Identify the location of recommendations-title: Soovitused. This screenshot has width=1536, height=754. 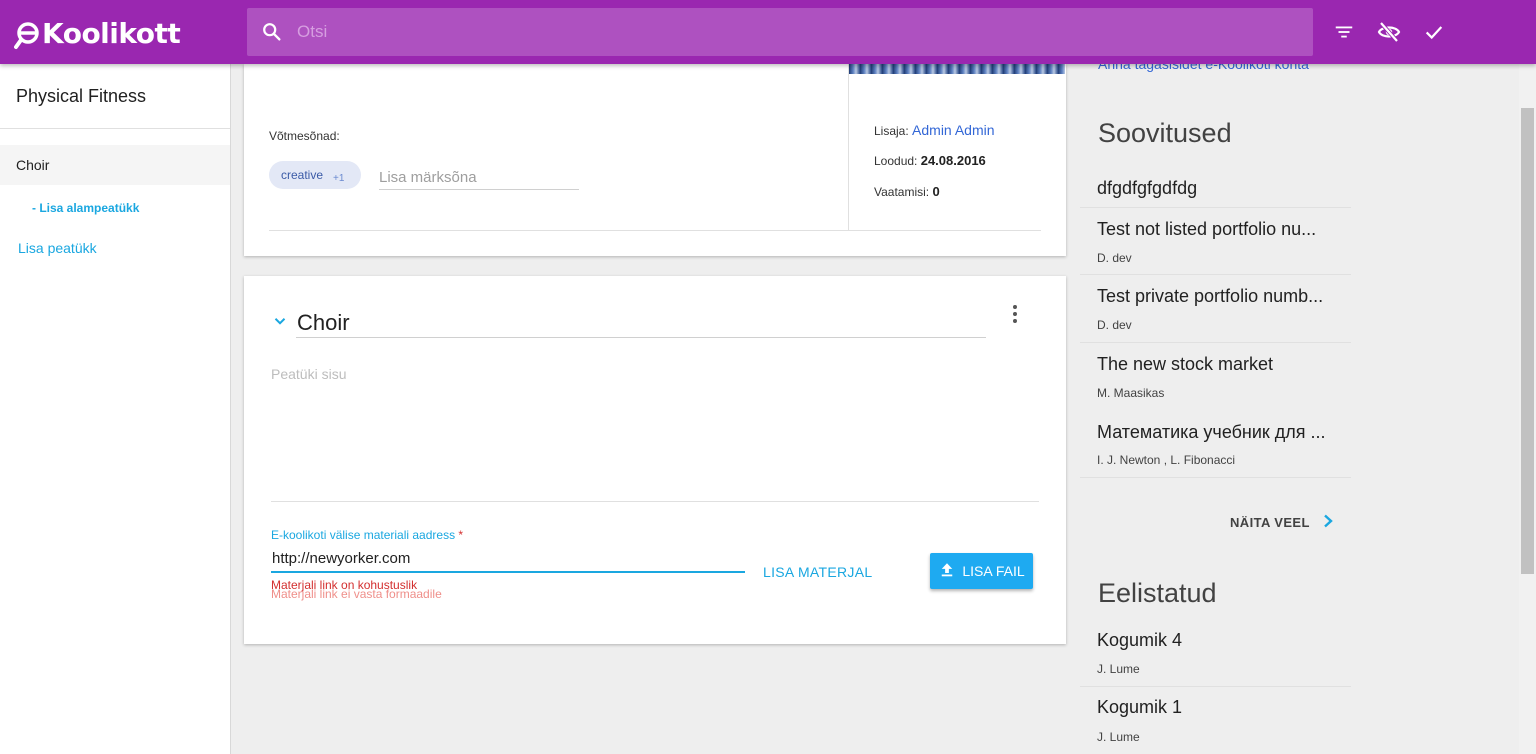
(1165, 133).